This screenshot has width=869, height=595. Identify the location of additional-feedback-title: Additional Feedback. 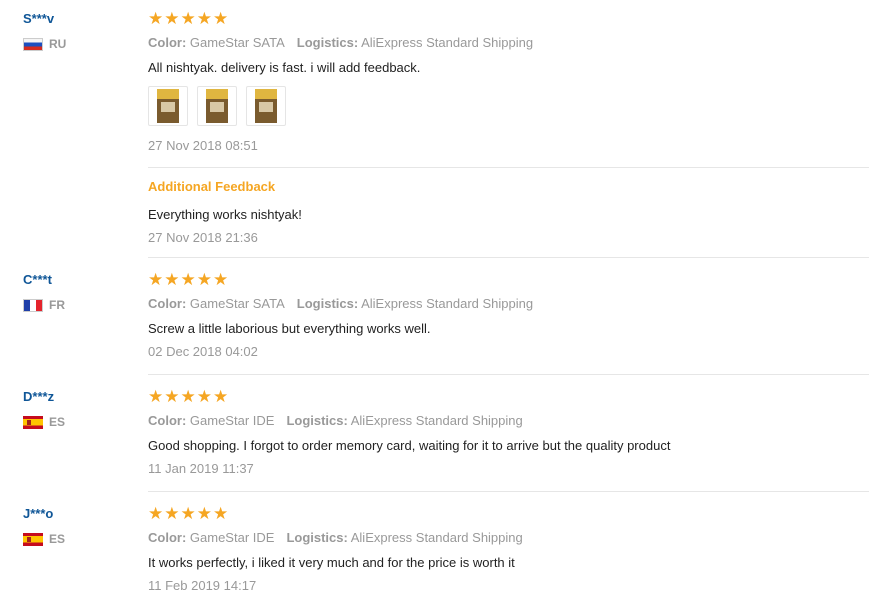
(212, 186).